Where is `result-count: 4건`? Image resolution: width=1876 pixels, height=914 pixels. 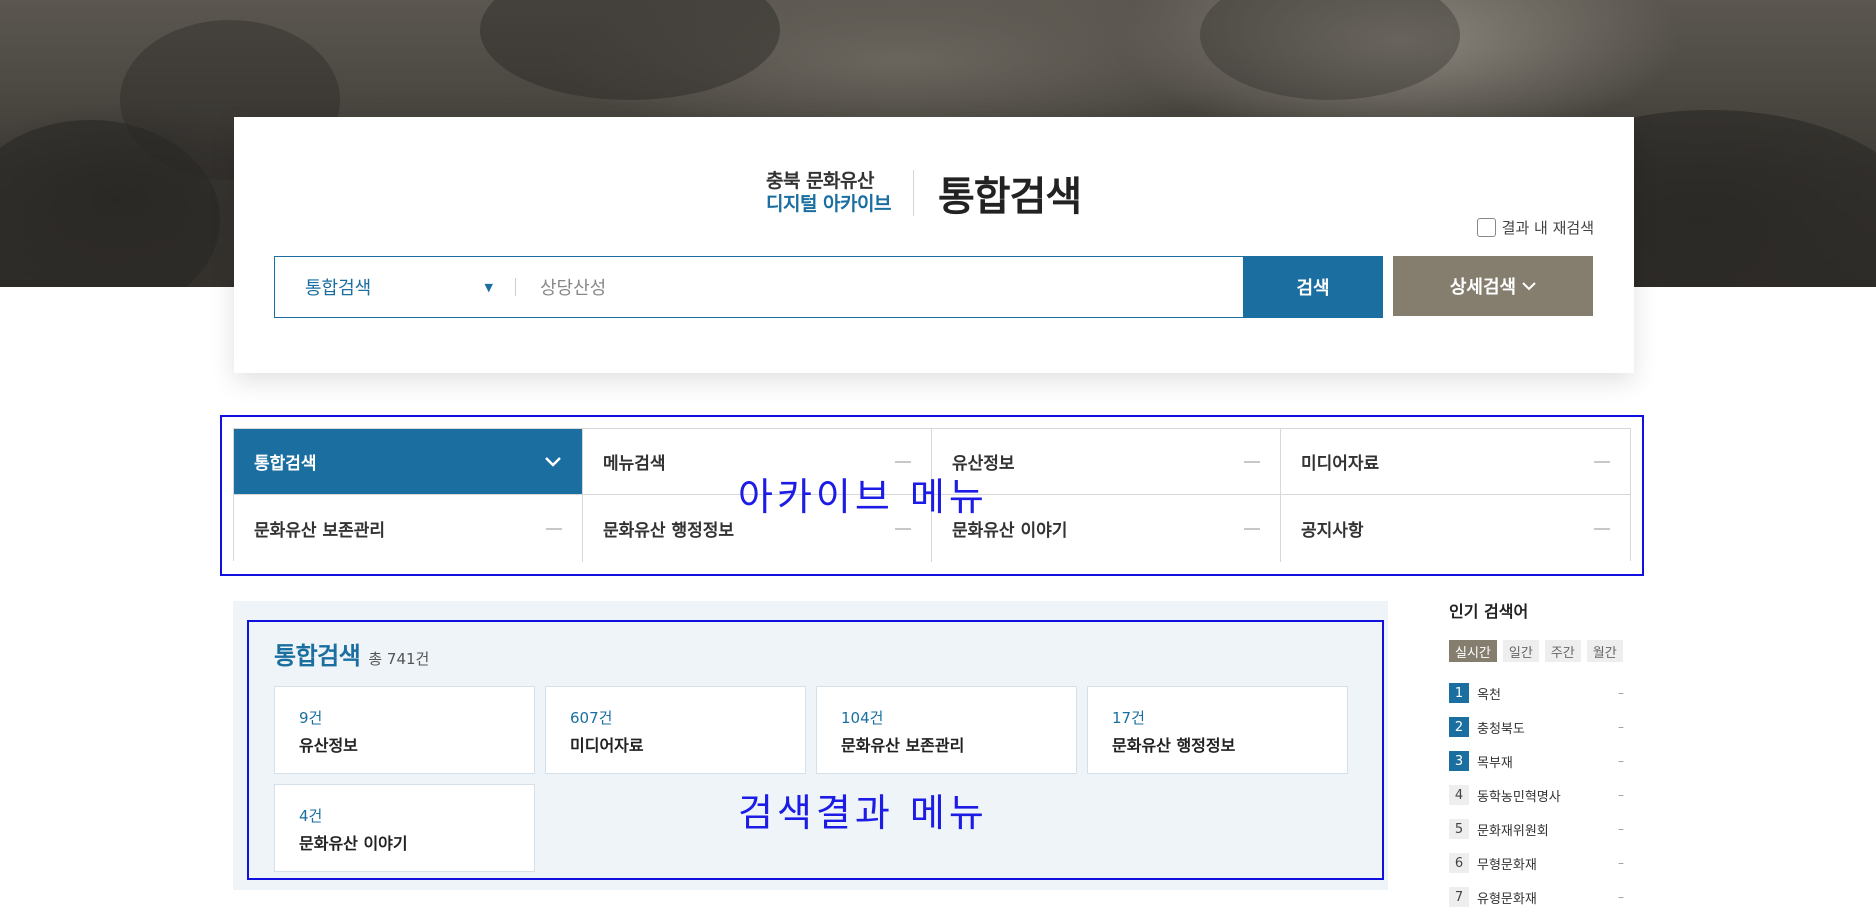
result-count: 4건 is located at coordinates (311, 816).